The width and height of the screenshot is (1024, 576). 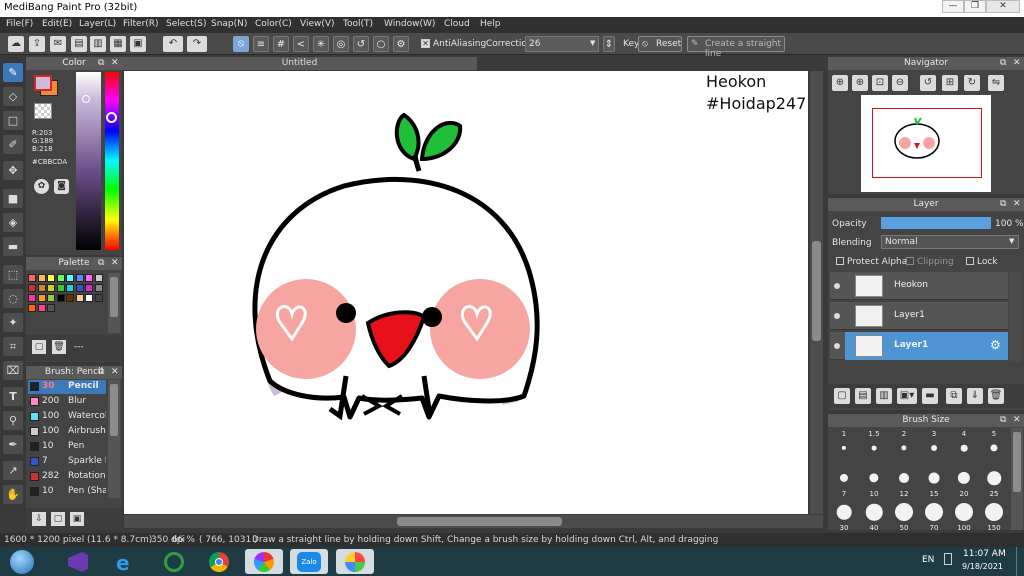 What do you see at coordinates (425, 43) in the screenshot?
I see `antialiasing-checkbox: ✕` at bounding box center [425, 43].